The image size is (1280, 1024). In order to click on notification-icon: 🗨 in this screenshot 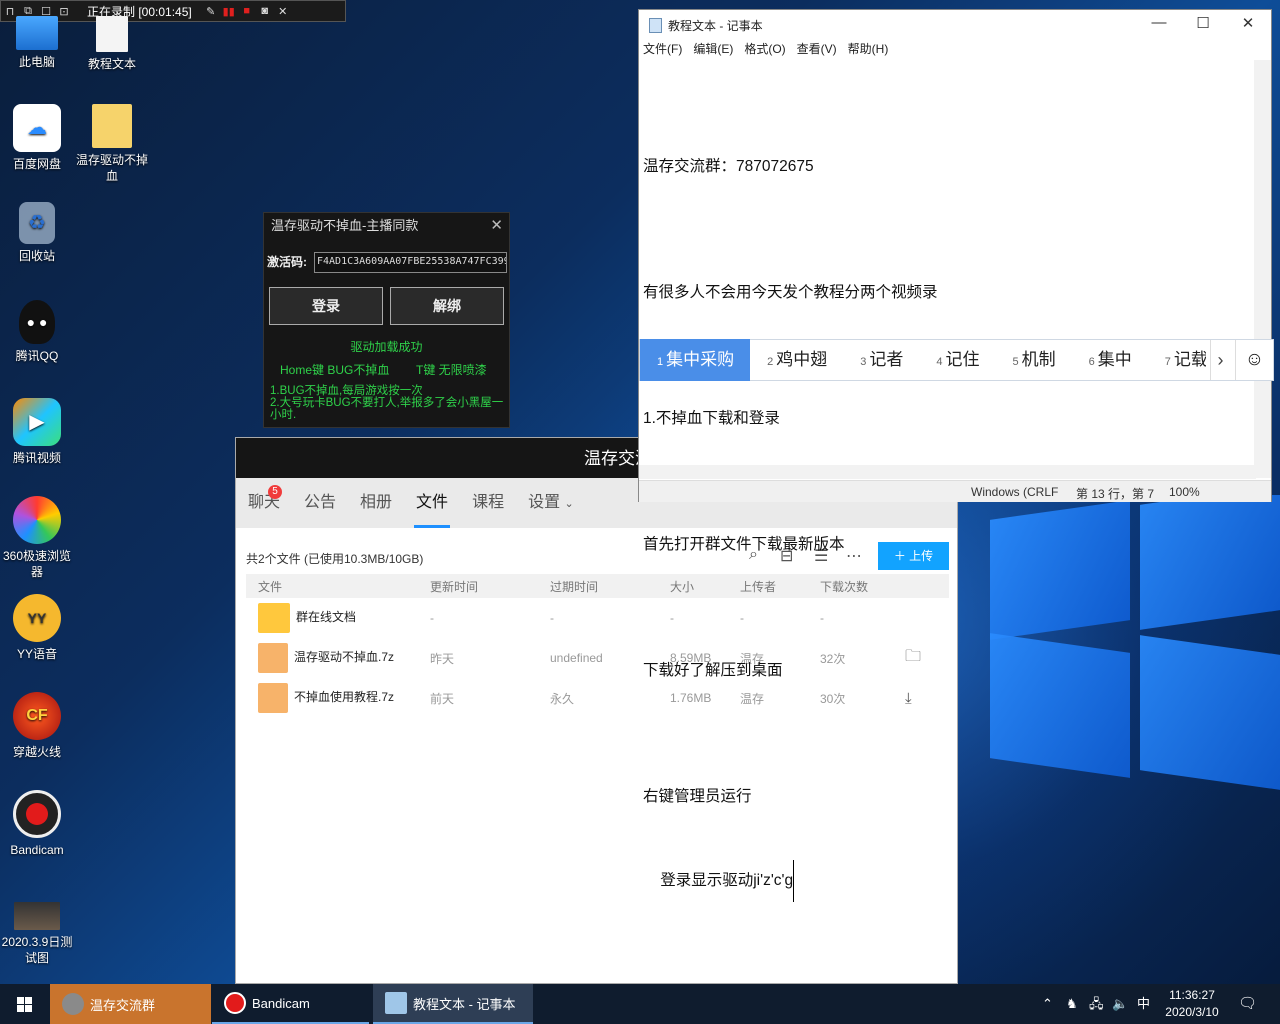, I will do `click(1247, 1004)`.